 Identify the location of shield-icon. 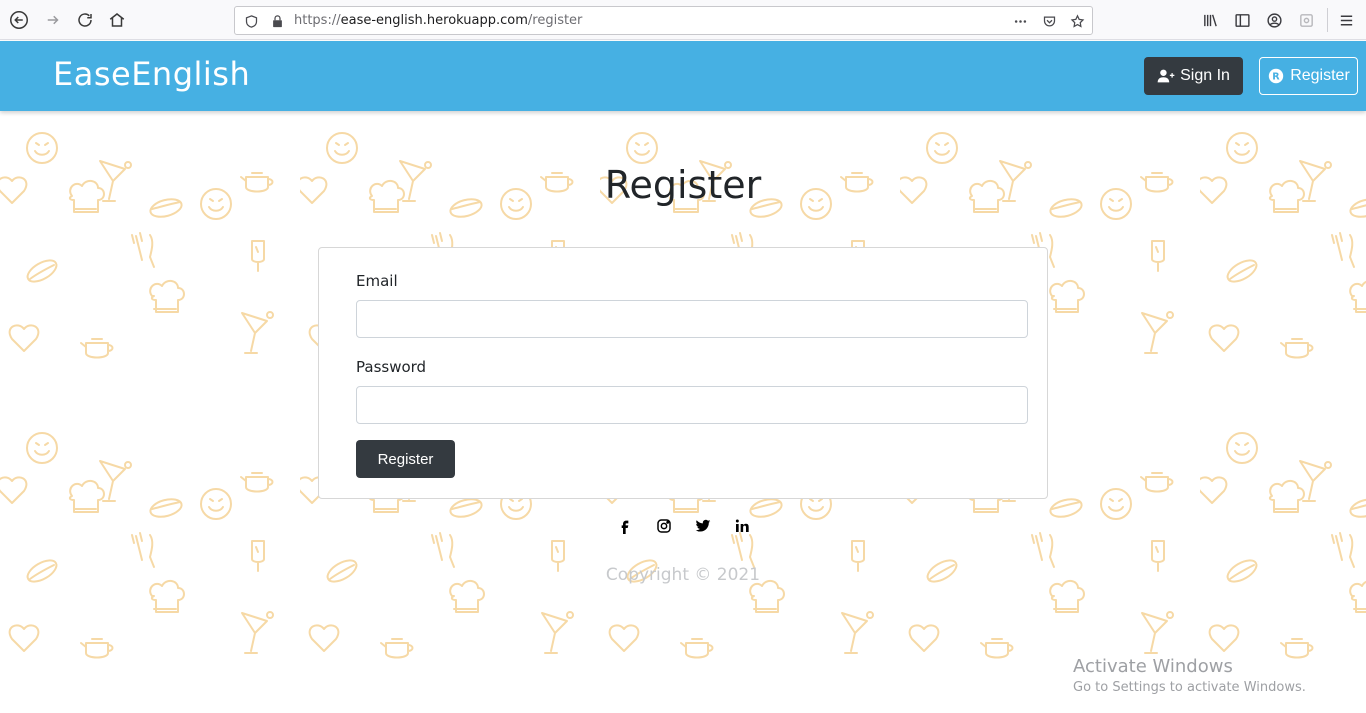
(251, 21).